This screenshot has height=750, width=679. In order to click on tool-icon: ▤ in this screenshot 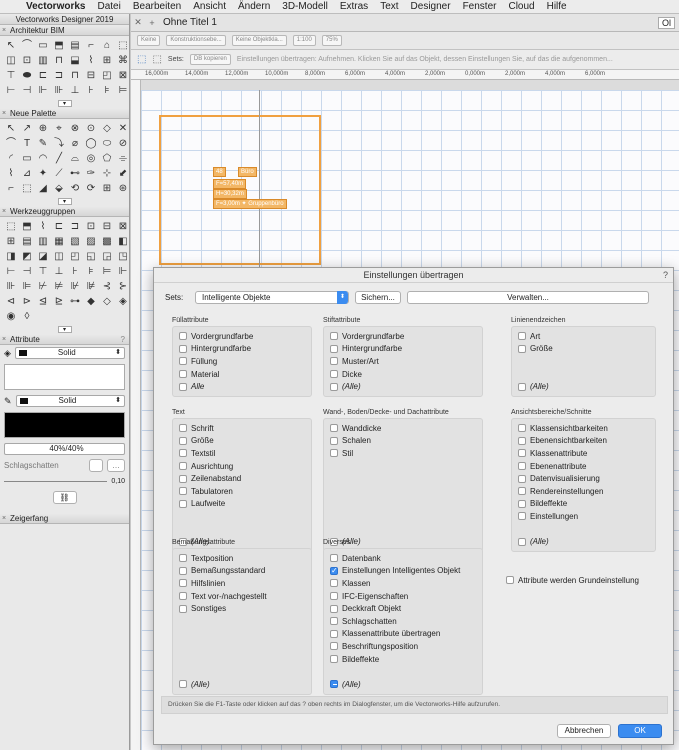, I will do `click(27, 241)`.